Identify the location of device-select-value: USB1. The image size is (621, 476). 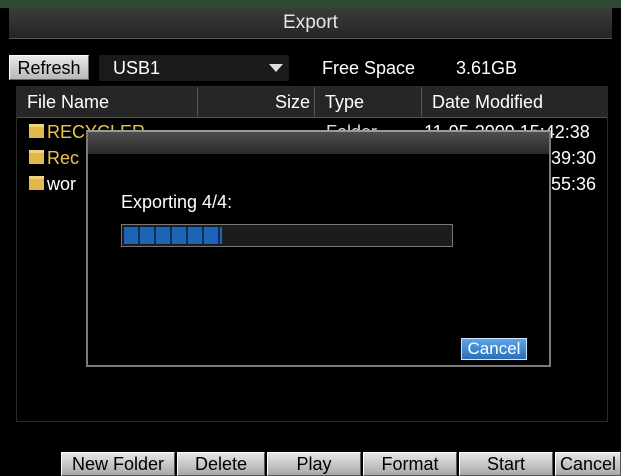
(137, 68).